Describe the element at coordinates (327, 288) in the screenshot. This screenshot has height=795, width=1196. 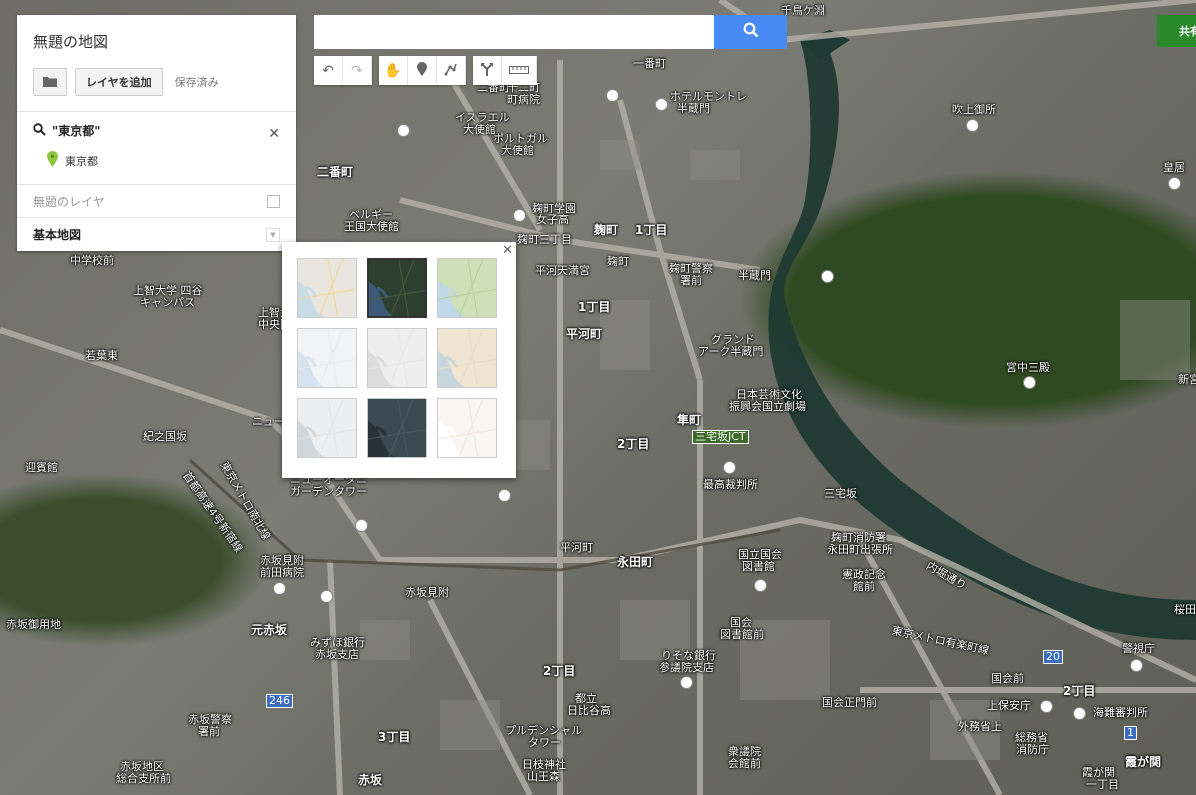
I see `basemap-thumb-map` at that location.